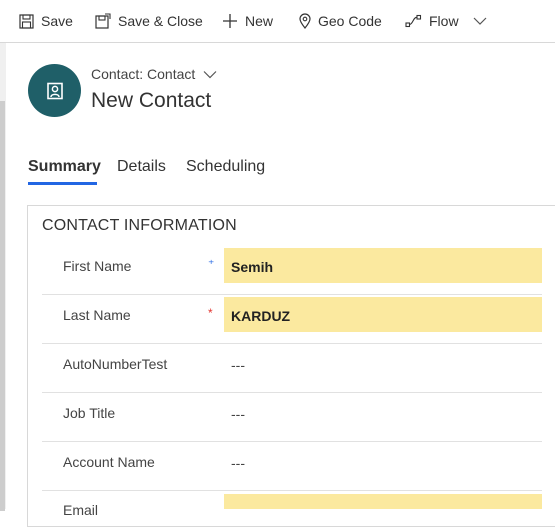  I want to click on command-bar: Save Save & Close New Geo Code Flow, so click(277, 21).